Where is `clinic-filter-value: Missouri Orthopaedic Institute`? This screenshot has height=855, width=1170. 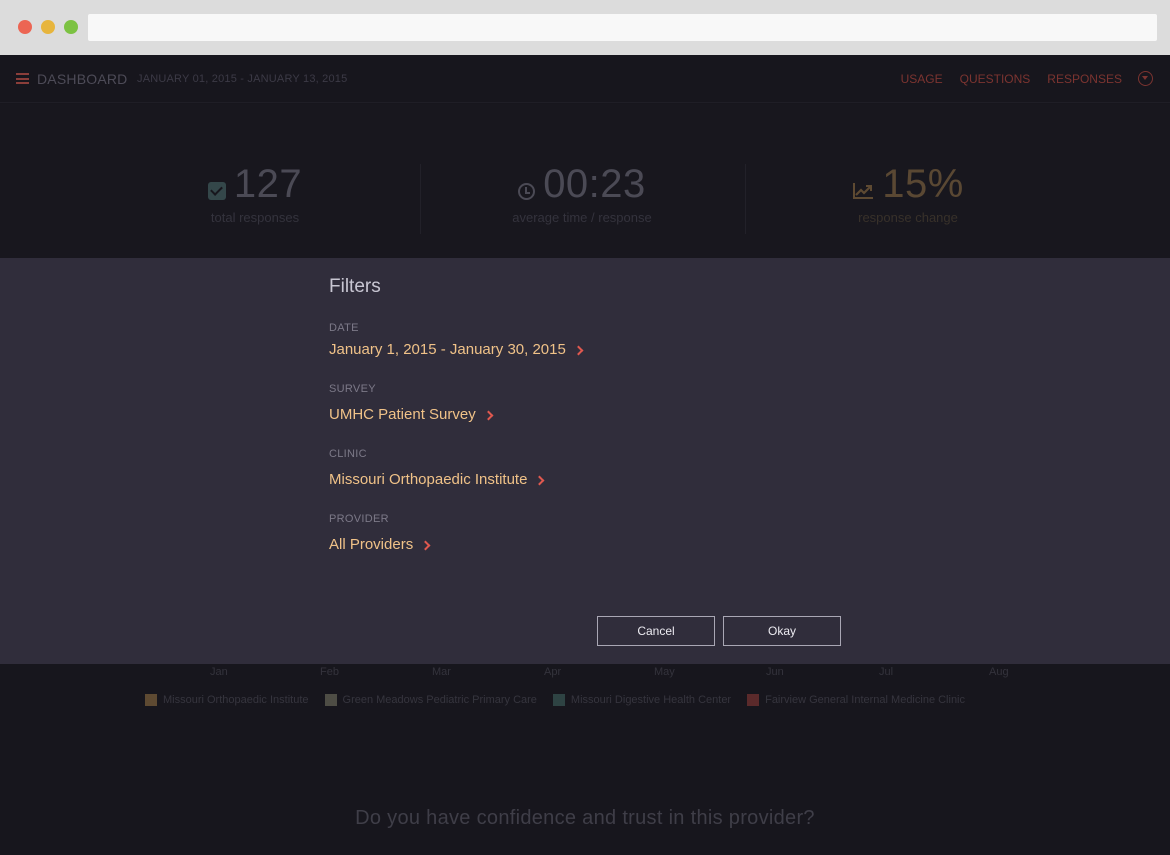 clinic-filter-value: Missouri Orthopaedic Institute is located at coordinates (437, 479).